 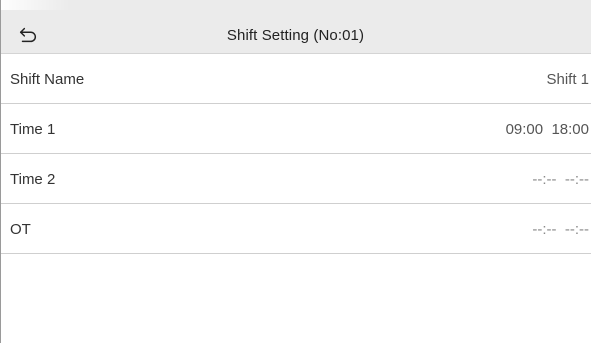 What do you see at coordinates (0, 171) in the screenshot?
I see `left-border` at bounding box center [0, 171].